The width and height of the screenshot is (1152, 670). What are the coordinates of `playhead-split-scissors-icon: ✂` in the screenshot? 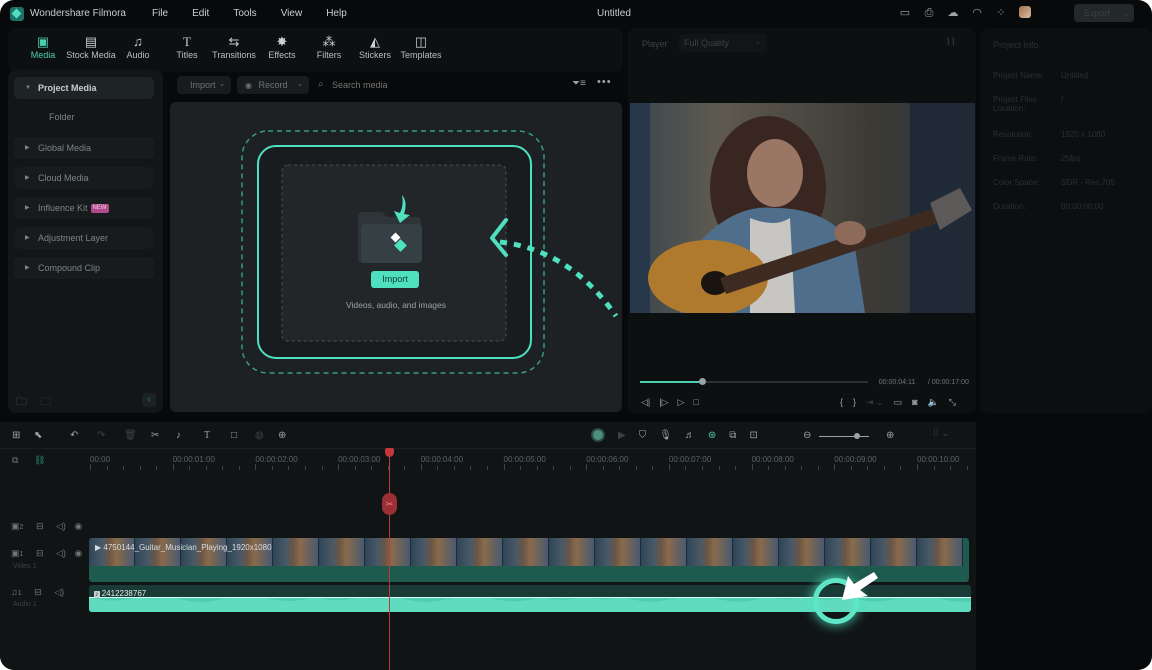 It's located at (389, 504).